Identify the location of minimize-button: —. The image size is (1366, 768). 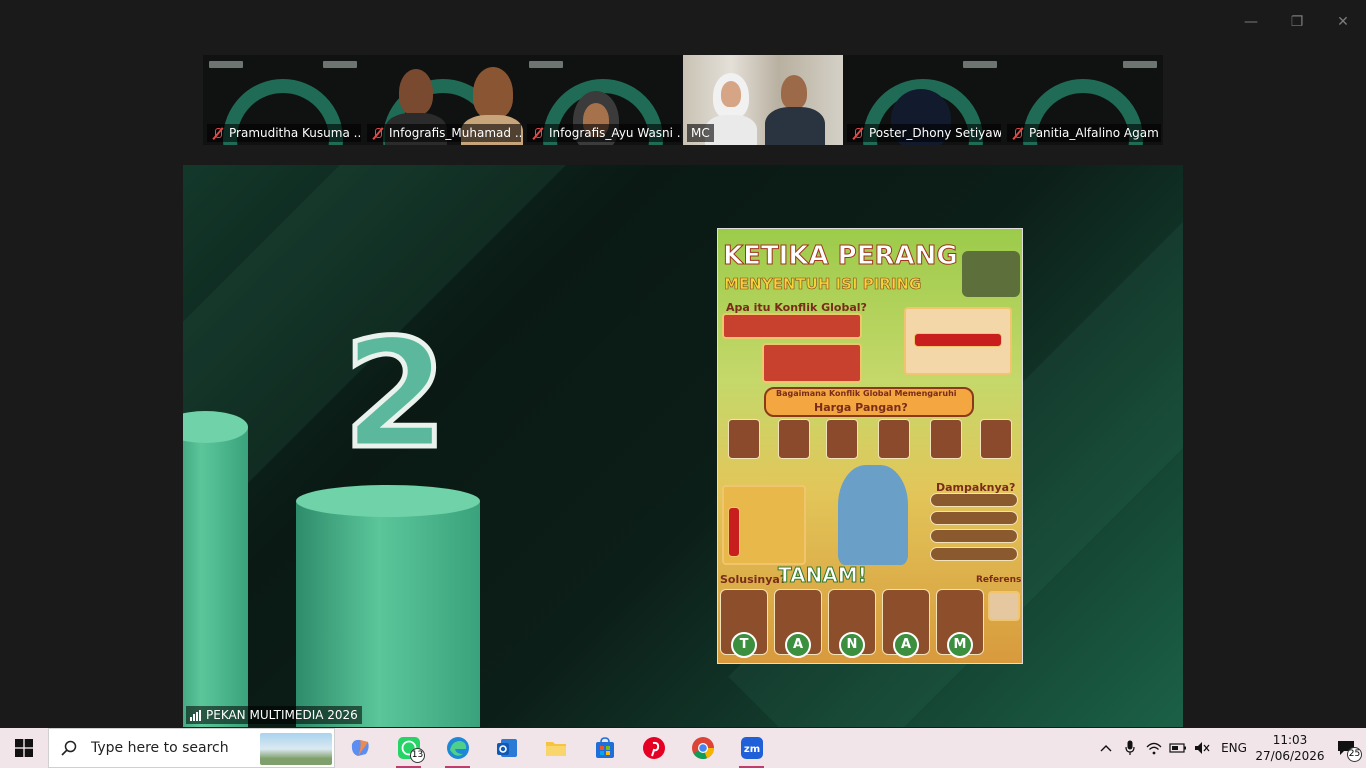
(1251, 22).